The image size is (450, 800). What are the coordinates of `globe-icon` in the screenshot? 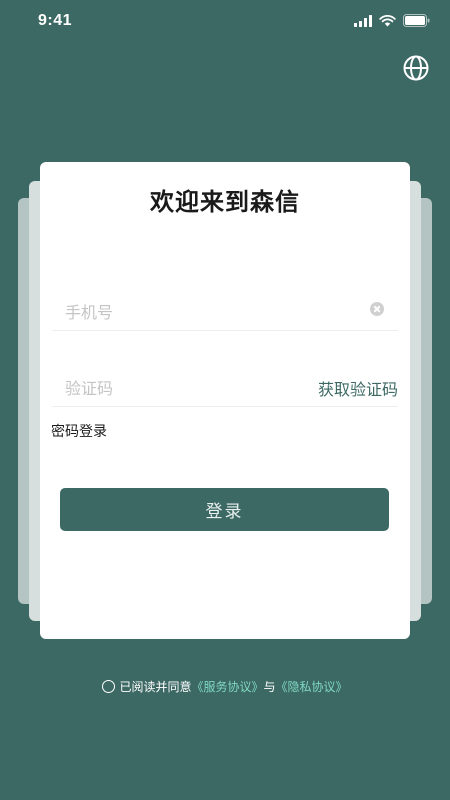 It's located at (416, 68).